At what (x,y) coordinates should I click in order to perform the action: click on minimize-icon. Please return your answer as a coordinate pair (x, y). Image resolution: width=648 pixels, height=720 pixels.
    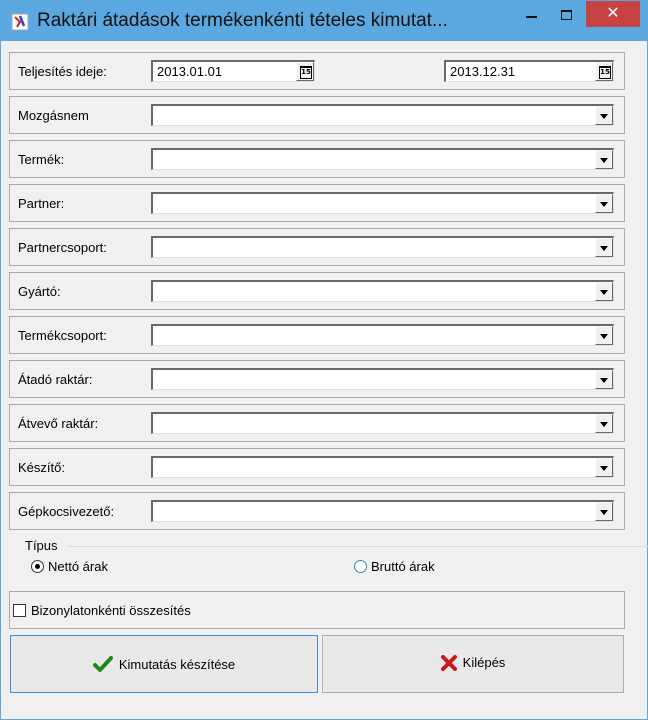
    Looking at the image, I should click on (531, 17).